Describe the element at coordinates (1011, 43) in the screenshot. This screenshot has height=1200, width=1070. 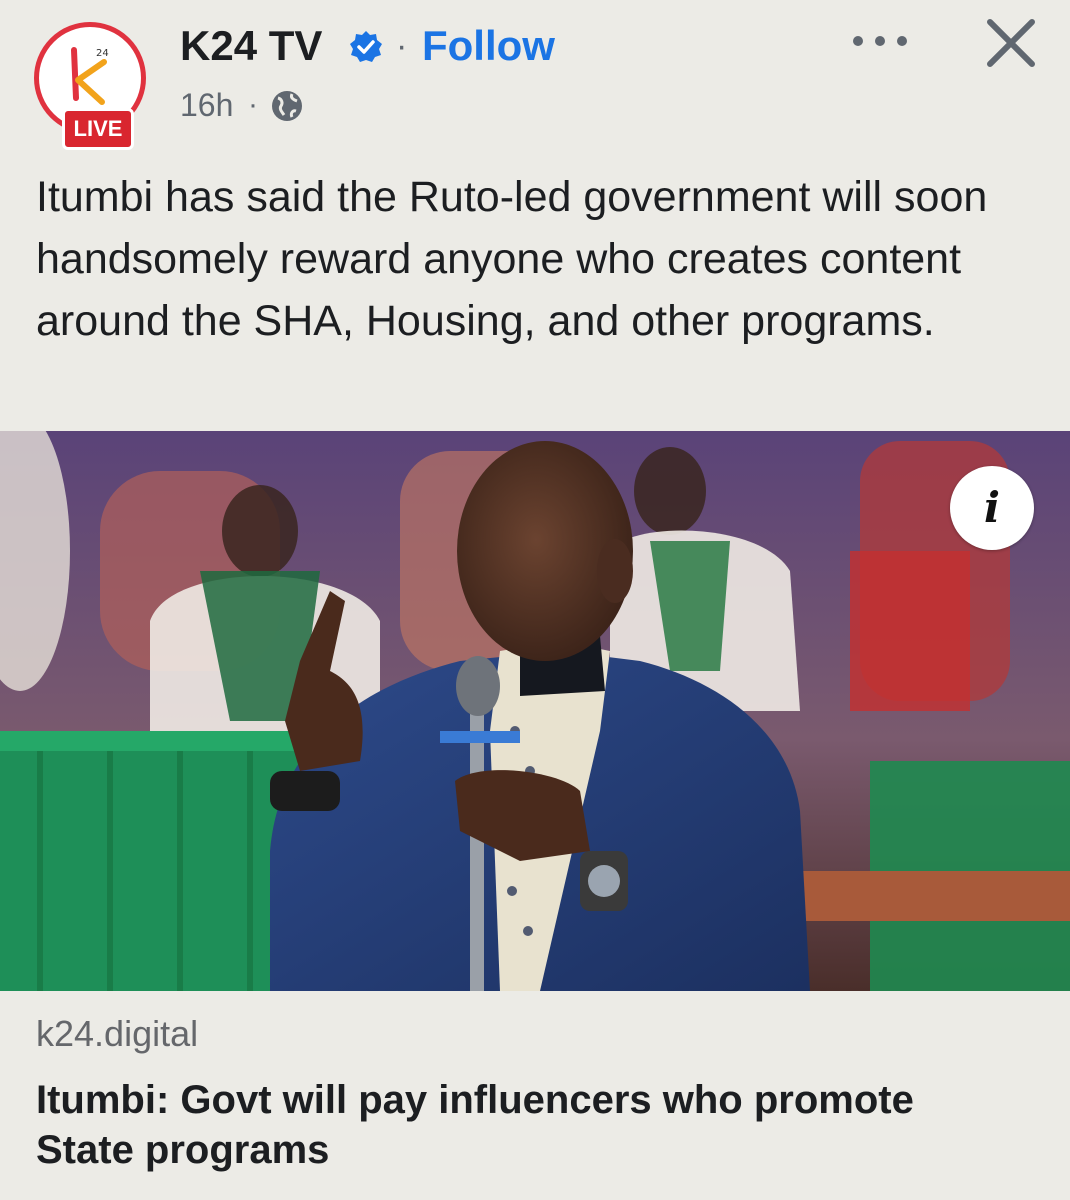
I see `close-icon` at that location.